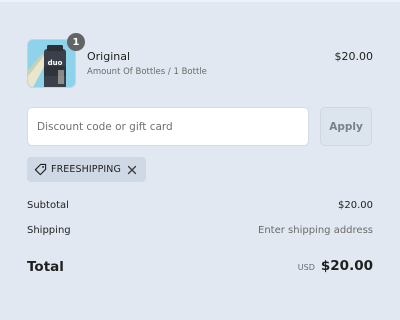 The width and height of the screenshot is (400, 320). I want to click on total-row: Total USD $20.00, so click(200, 268).